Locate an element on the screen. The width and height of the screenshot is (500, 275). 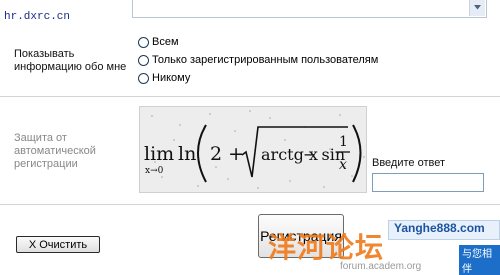
captcha-label-line2: автоматической is located at coordinates (55, 151).